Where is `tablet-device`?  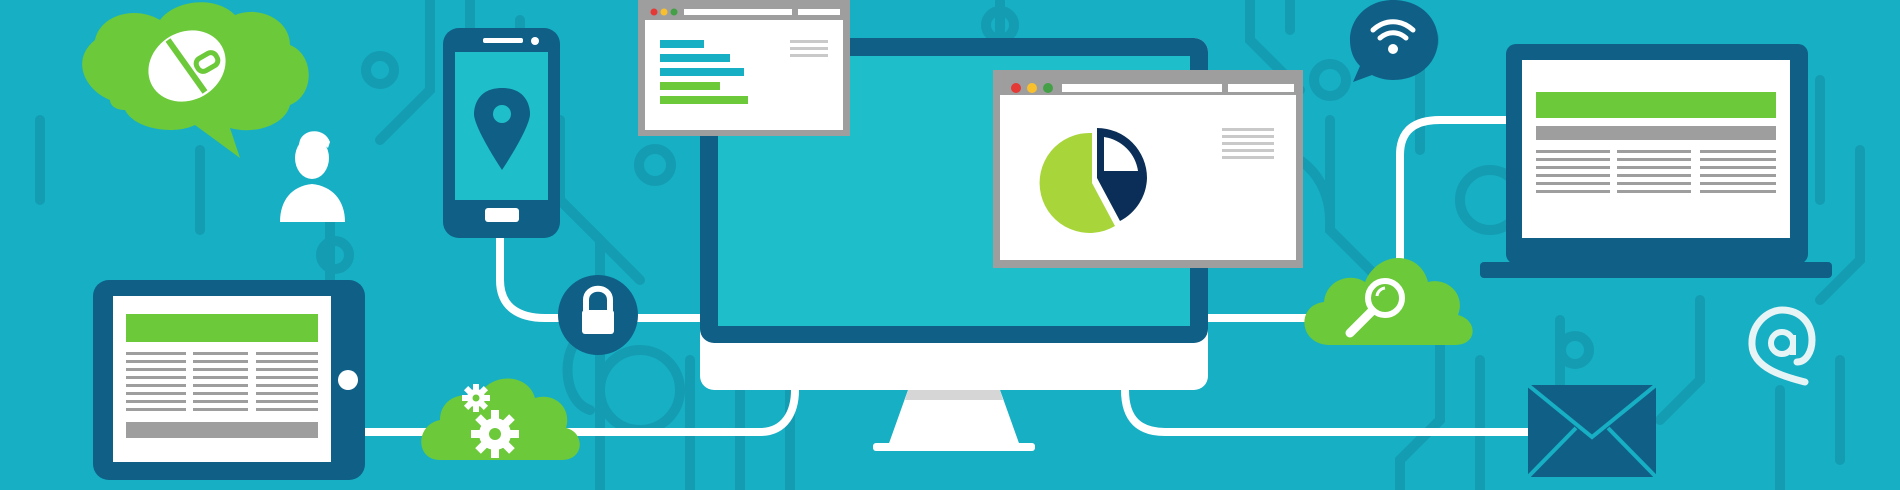
tablet-device is located at coordinates (229, 380).